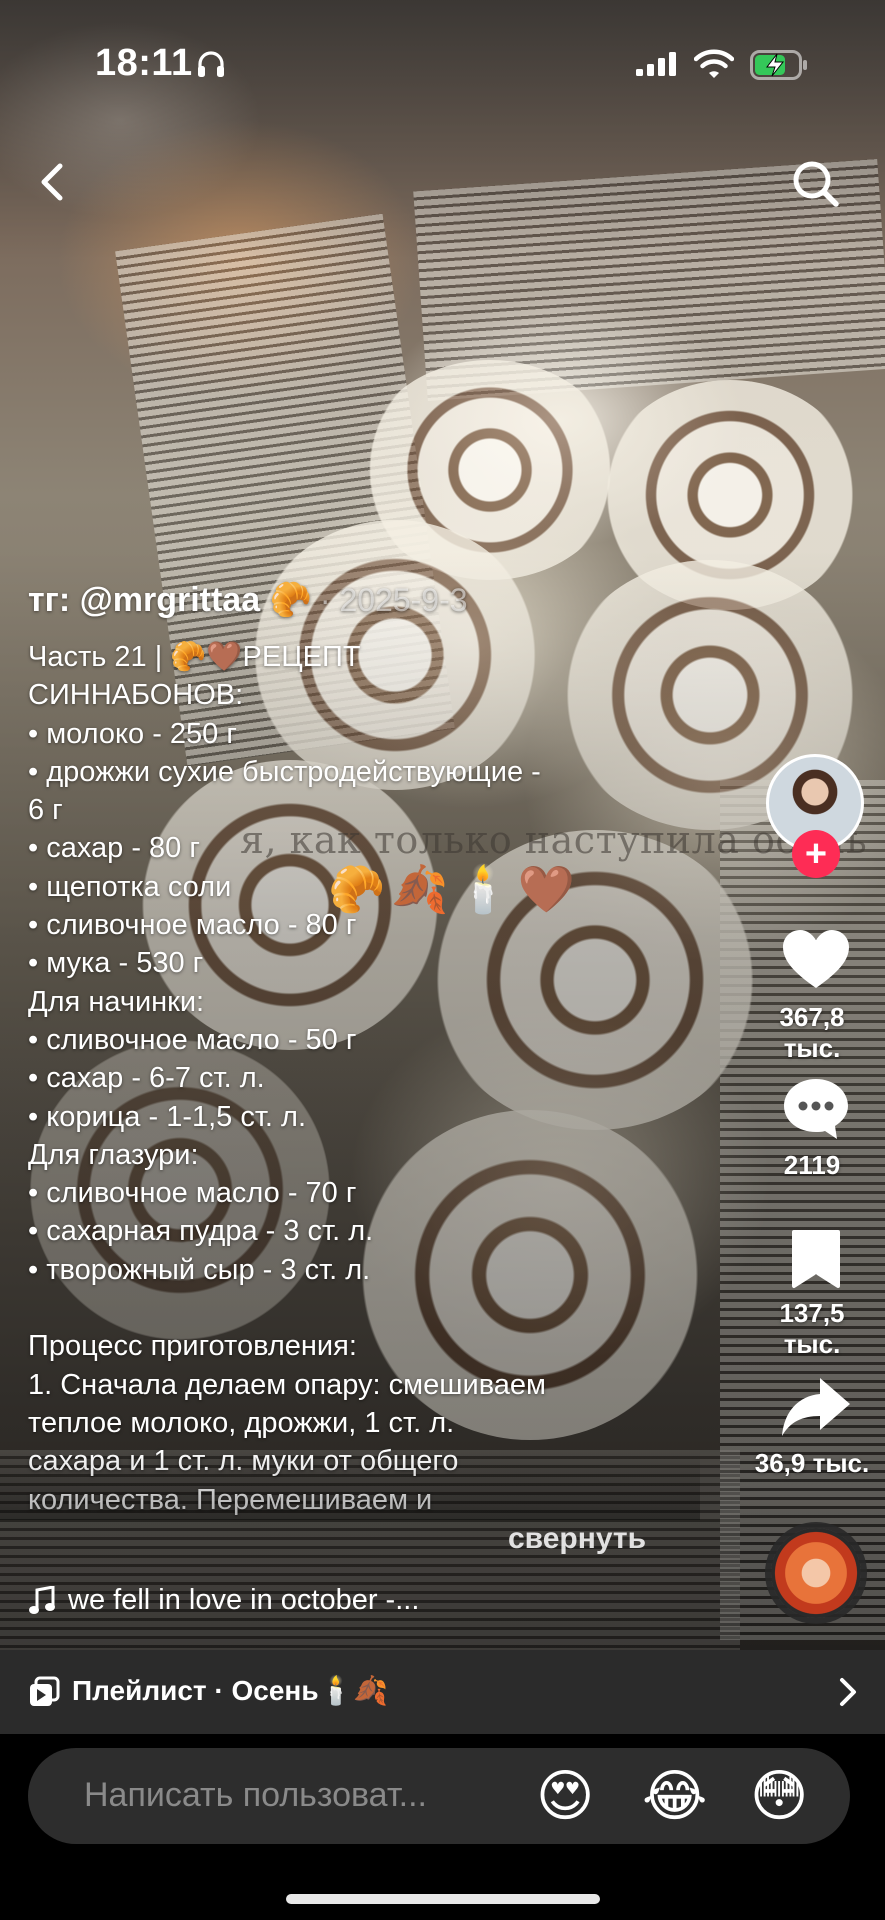 This screenshot has height=1920, width=885. I want to click on playlist-icon, so click(45, 1691).